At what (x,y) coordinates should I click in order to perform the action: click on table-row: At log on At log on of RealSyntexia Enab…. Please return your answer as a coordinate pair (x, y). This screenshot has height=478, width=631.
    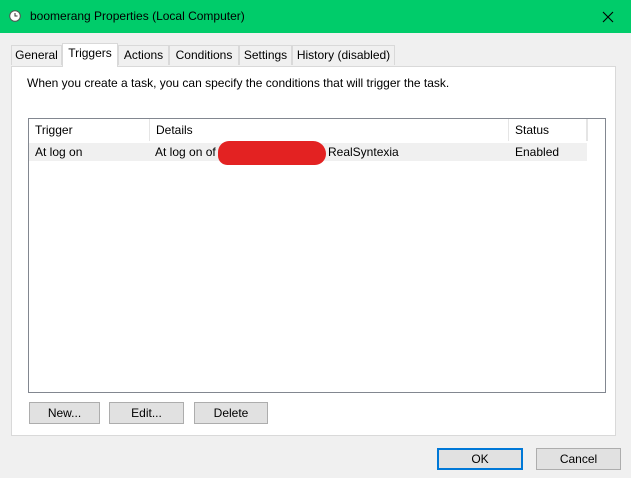
    Looking at the image, I should click on (308, 153).